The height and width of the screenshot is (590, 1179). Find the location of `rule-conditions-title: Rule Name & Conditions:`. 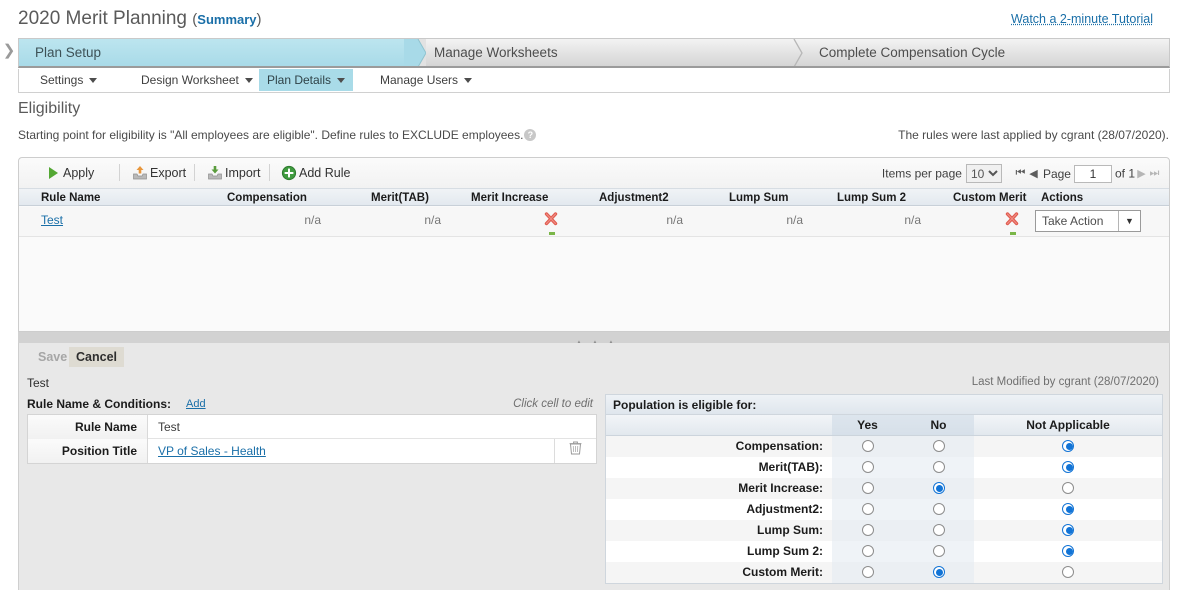

rule-conditions-title: Rule Name & Conditions: is located at coordinates (99, 404).